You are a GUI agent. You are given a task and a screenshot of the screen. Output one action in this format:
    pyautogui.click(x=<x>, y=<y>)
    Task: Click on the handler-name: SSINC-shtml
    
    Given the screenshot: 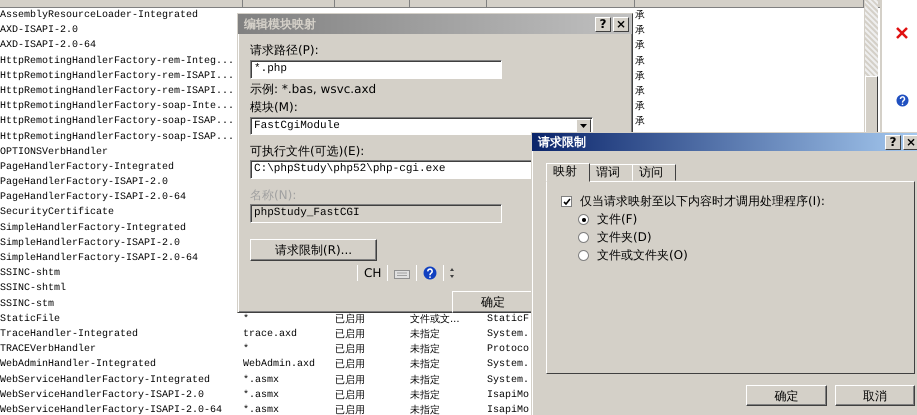 What is the action you would take?
    pyautogui.click(x=33, y=288)
    